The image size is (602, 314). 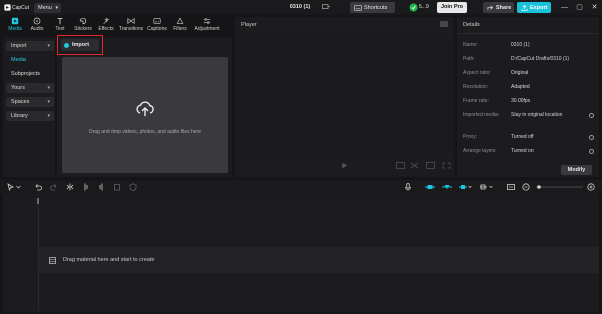 I want to click on sidebar-item-label: Yours, so click(x=18, y=88).